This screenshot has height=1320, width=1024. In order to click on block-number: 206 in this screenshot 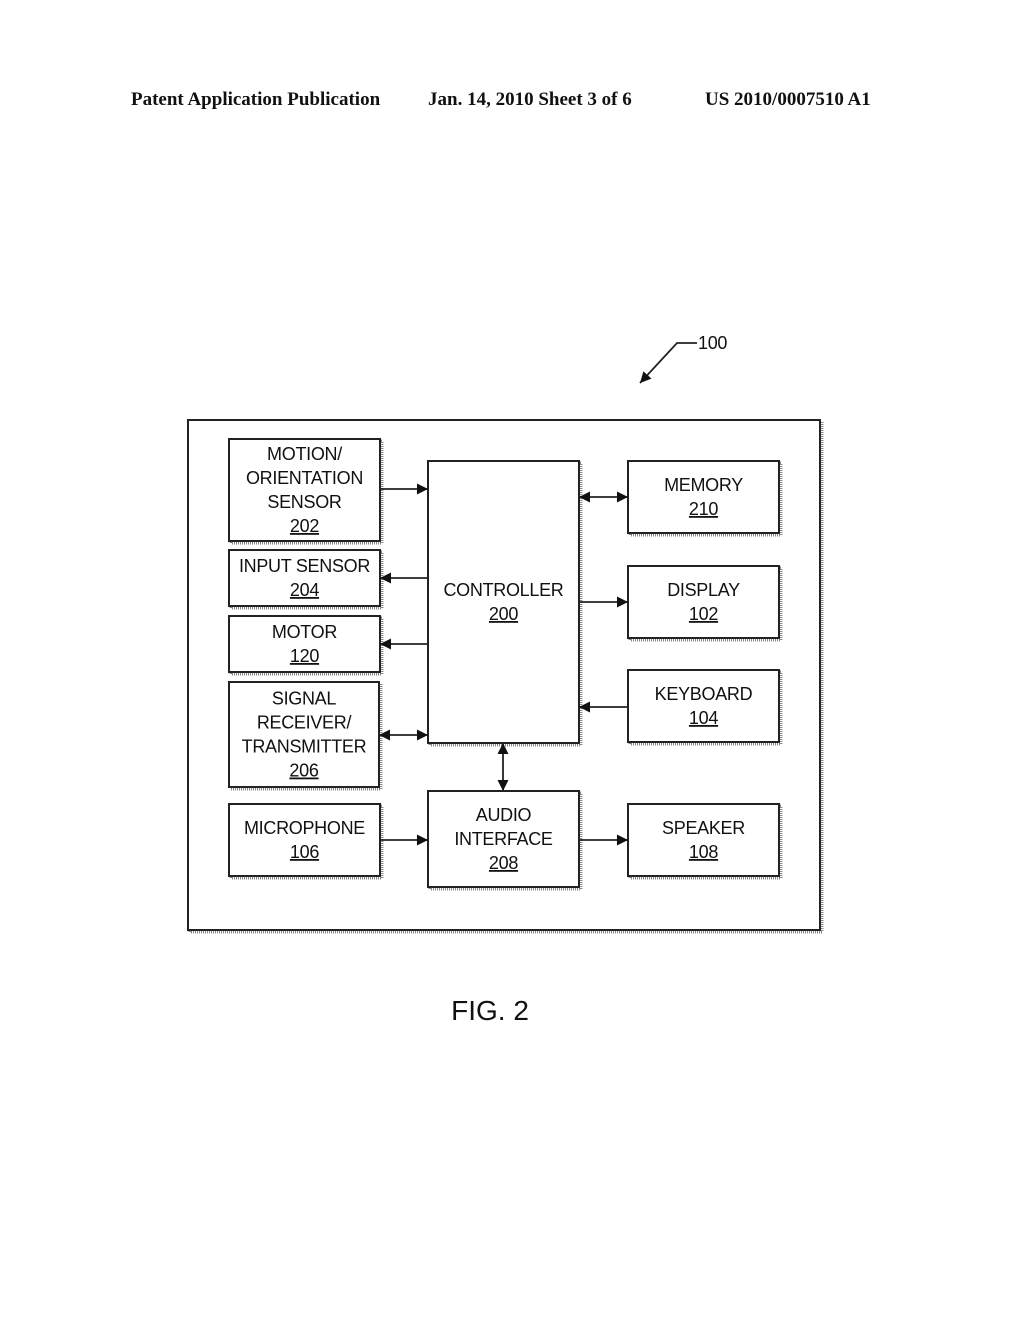, I will do `click(303, 771)`.